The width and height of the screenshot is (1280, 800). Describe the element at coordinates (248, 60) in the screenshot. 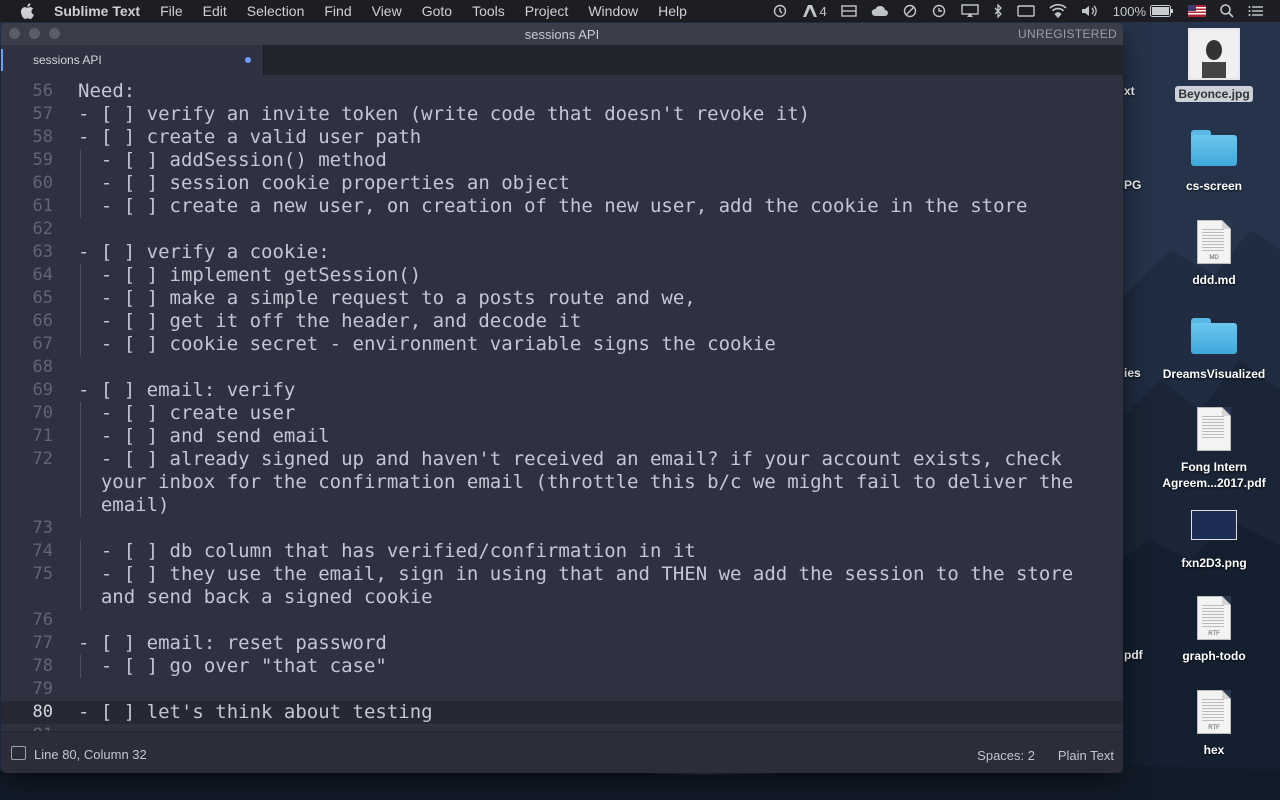

I see `unsaved-dot-icon` at that location.